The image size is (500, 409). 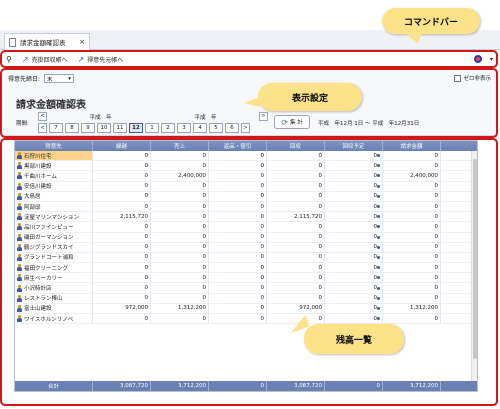 I want to click on command-bar-highlight, so click(x=249, y=59).